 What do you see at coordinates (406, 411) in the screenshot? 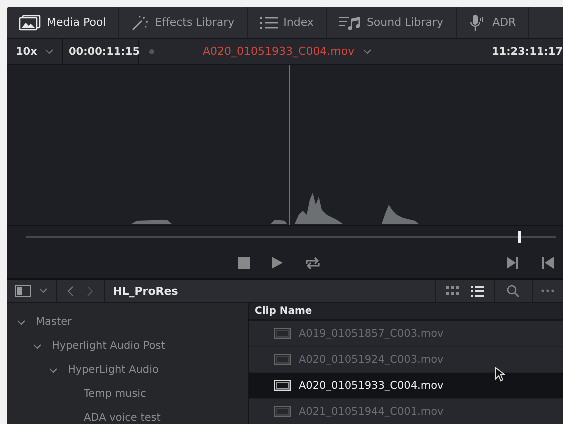
I see `clip-row: A021_01051944_C001.mov` at bounding box center [406, 411].